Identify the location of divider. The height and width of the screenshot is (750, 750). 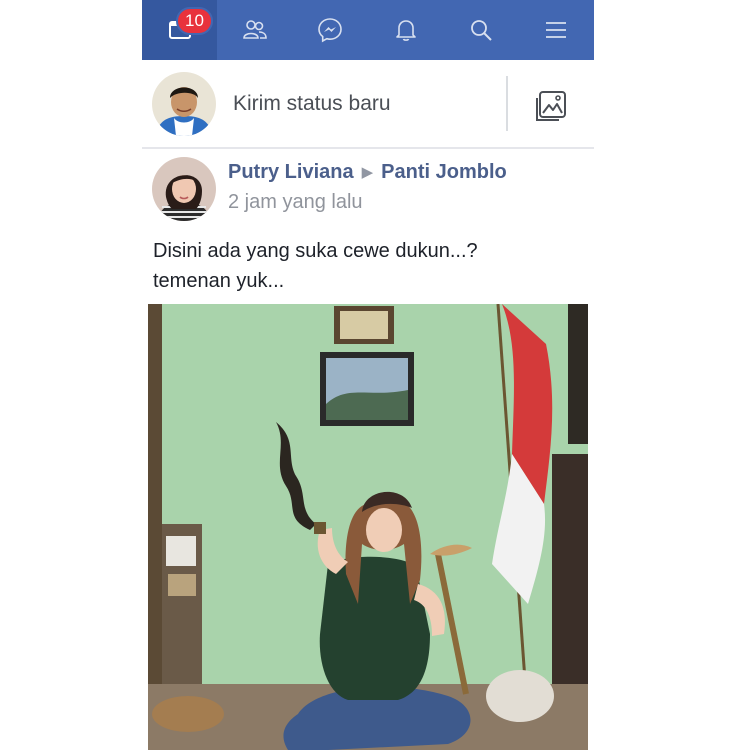
(507, 103).